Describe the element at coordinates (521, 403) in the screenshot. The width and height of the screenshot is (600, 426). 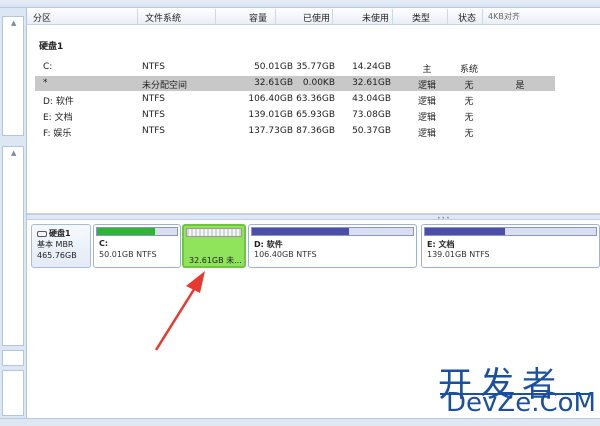
I see `watermark-en: DevZe.CoM` at that location.